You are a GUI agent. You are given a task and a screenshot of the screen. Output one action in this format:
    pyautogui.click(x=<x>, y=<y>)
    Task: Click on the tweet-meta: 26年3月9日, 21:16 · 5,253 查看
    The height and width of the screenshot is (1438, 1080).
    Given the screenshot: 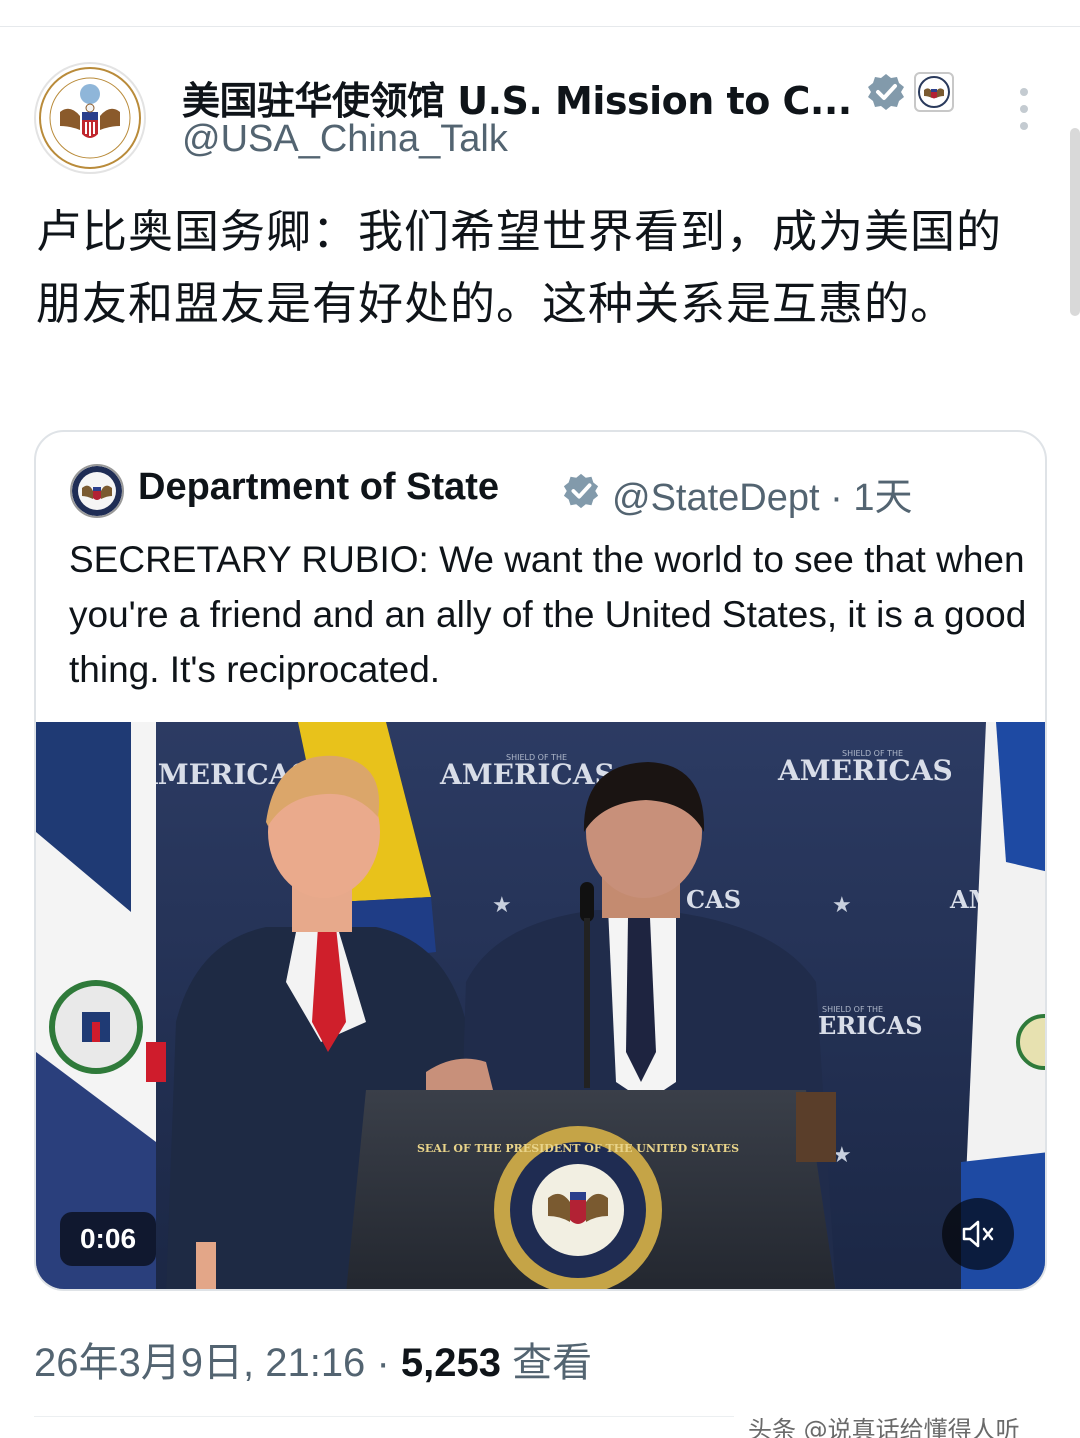 What is the action you would take?
    pyautogui.click(x=313, y=1359)
    